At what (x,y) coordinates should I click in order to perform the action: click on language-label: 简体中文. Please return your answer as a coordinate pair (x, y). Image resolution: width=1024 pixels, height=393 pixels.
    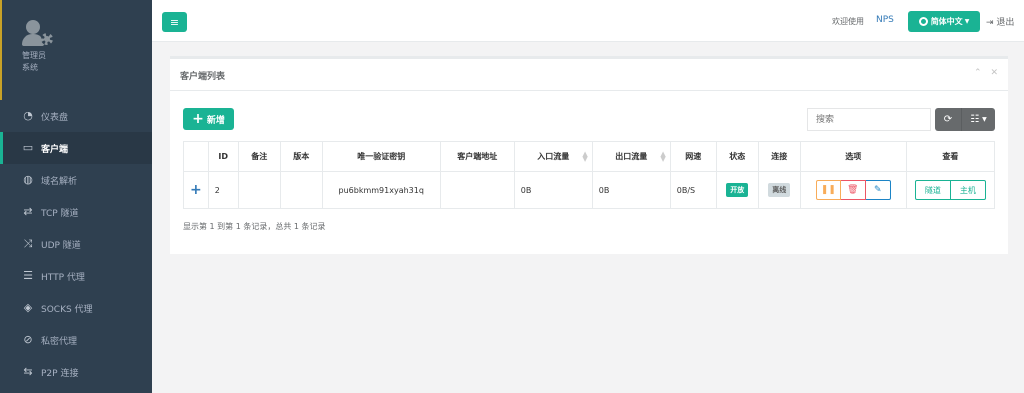
    Looking at the image, I should click on (946, 21).